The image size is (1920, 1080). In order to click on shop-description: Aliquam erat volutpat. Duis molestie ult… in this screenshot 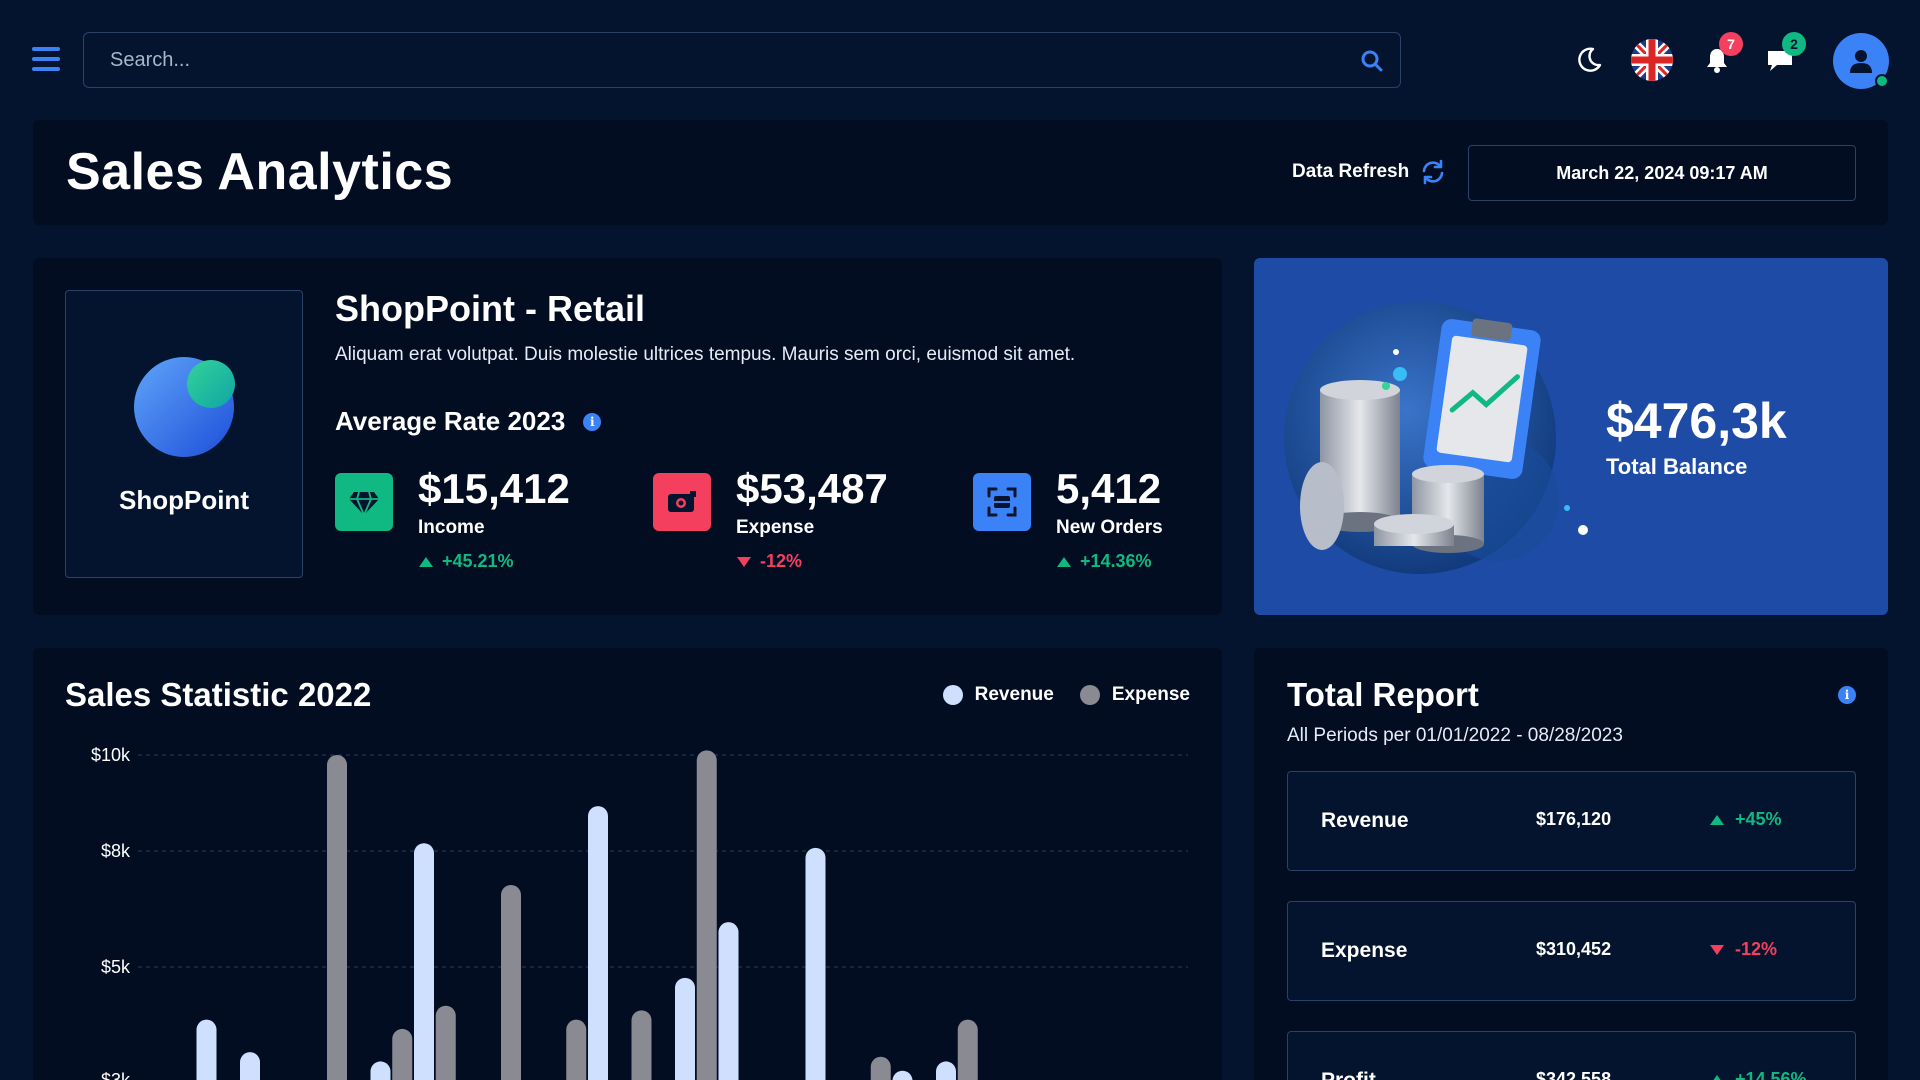, I will do `click(705, 354)`.